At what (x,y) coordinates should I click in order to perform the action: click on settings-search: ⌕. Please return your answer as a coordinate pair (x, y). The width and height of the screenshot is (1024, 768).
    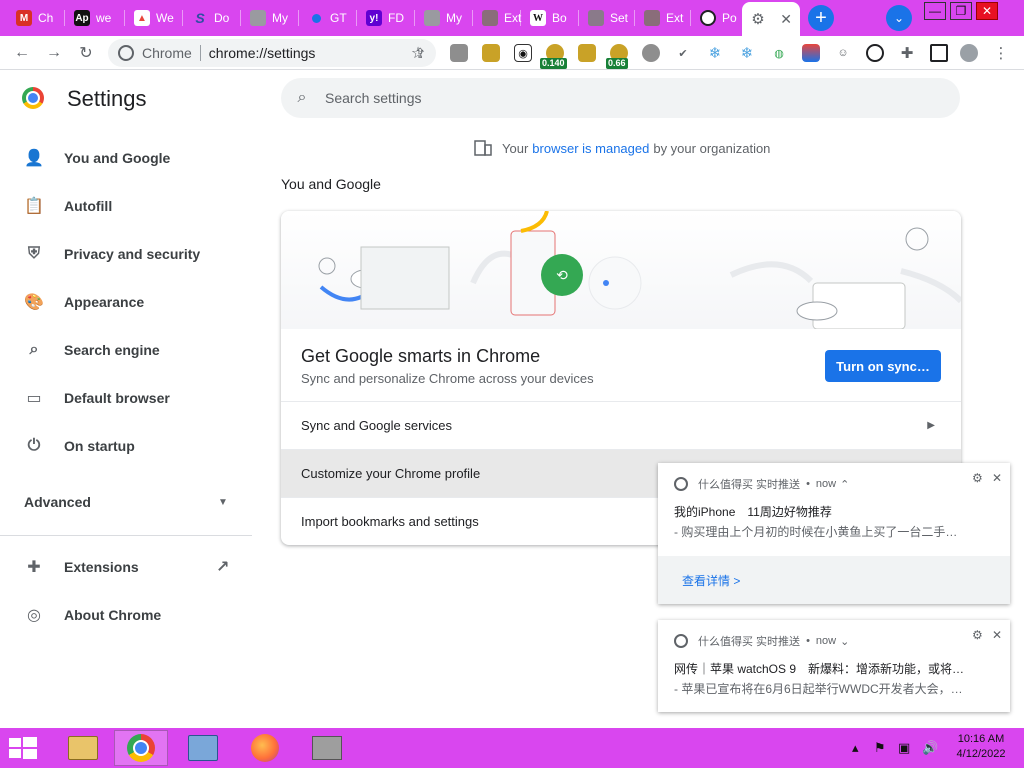
    Looking at the image, I should click on (620, 98).